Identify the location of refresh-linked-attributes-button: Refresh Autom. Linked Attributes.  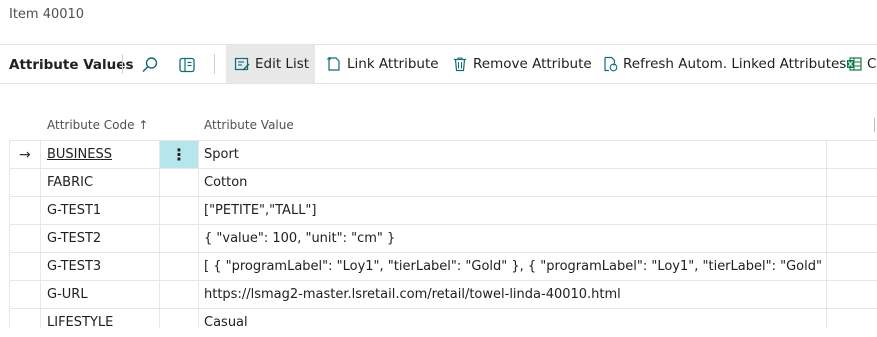
(724, 64).